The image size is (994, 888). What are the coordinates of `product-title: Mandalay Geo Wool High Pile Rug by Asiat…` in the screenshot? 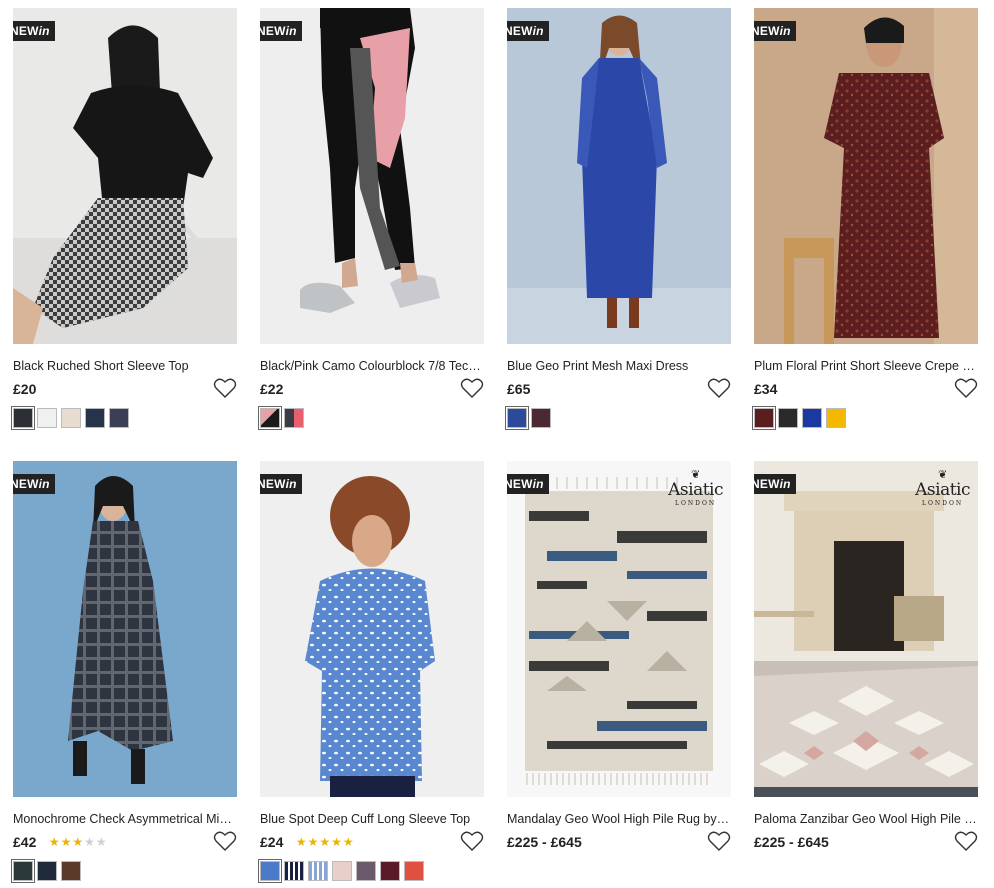 It's located at (619, 819).